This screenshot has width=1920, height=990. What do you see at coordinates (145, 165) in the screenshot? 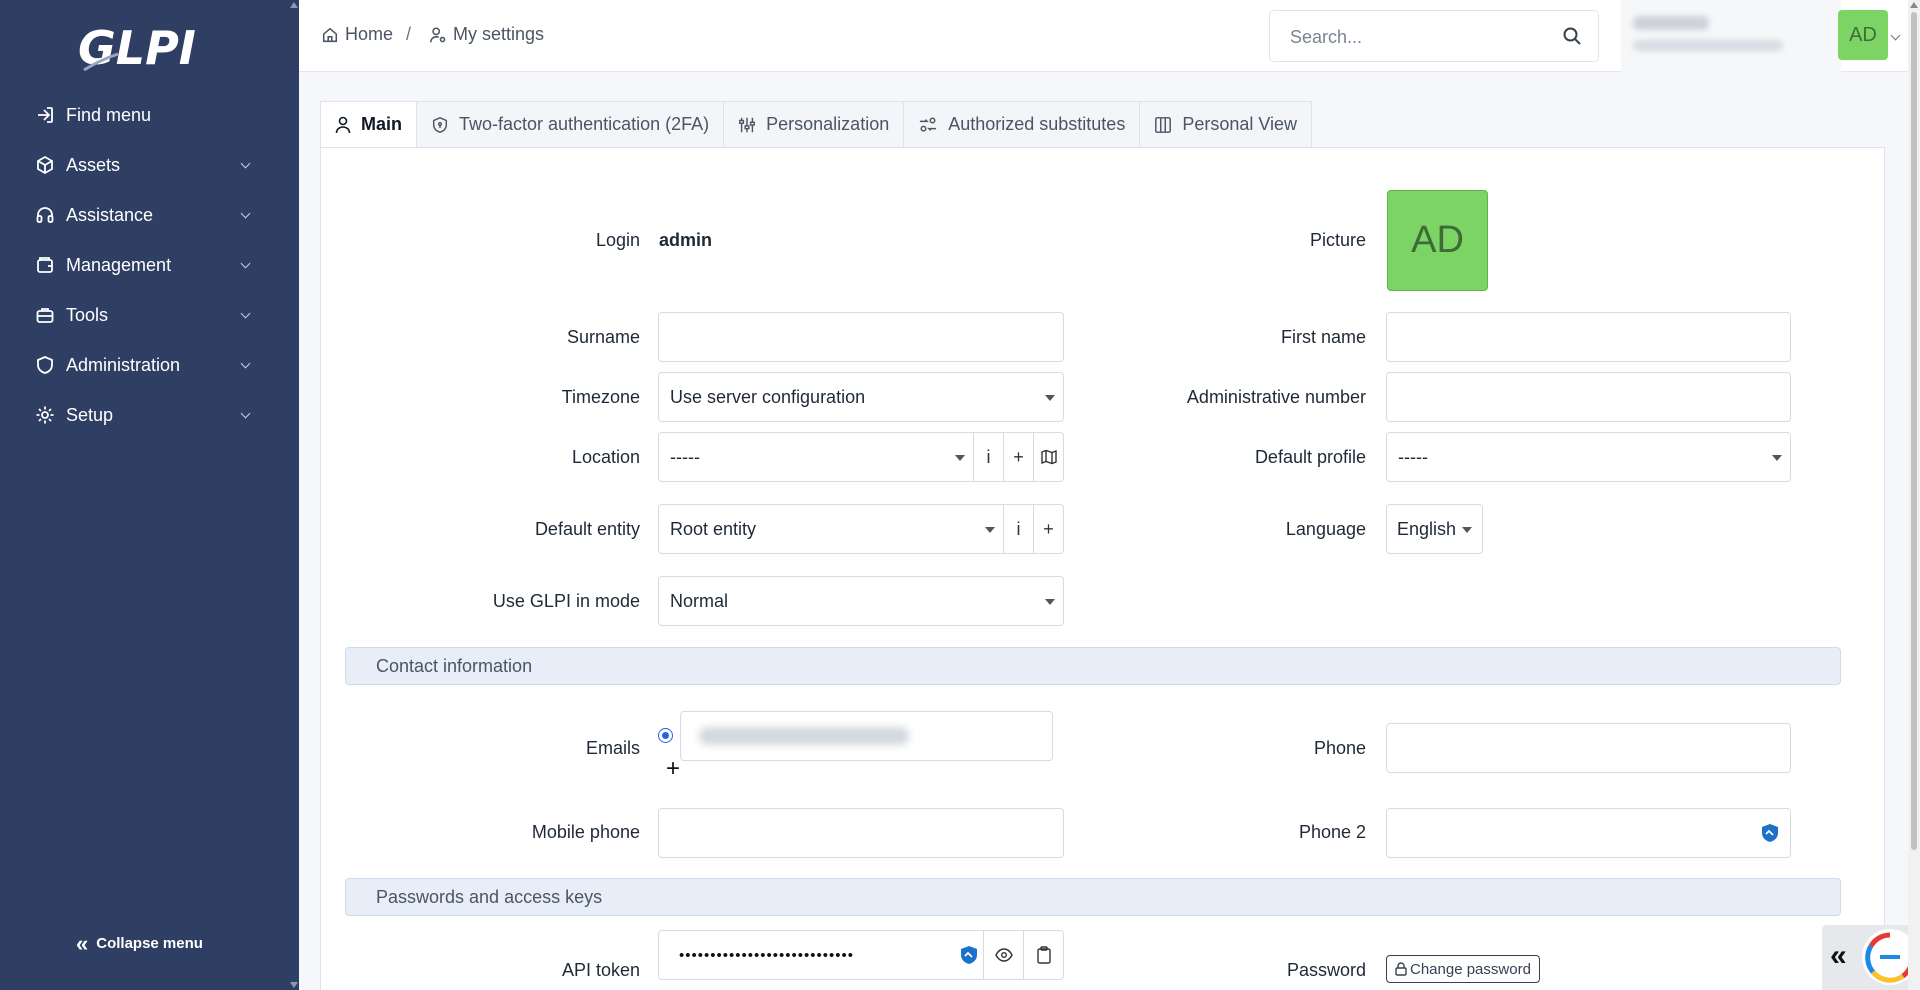
I see `sidebar-item-assets: Assets` at bounding box center [145, 165].